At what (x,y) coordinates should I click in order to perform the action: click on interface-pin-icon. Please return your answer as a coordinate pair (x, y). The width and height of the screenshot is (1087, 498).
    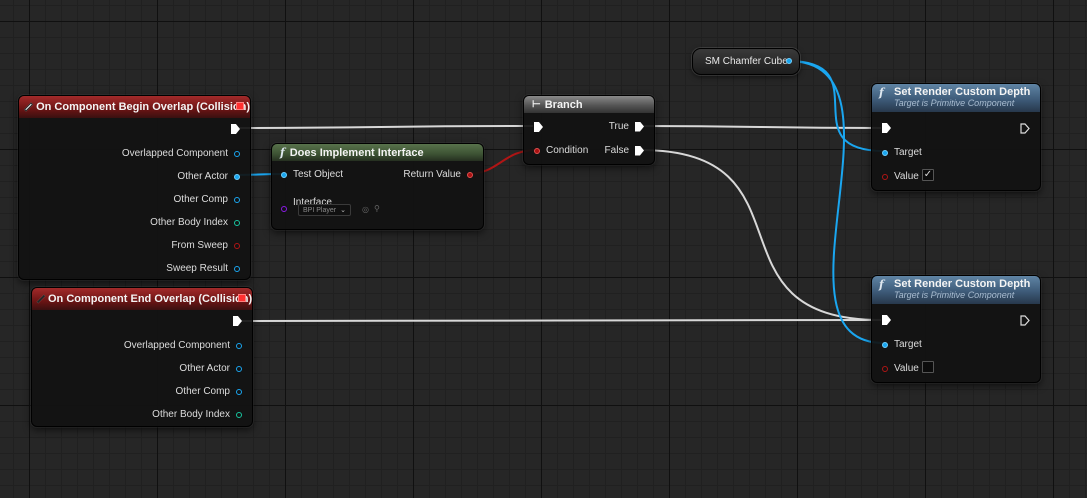
    Looking at the image, I should click on (284, 209).